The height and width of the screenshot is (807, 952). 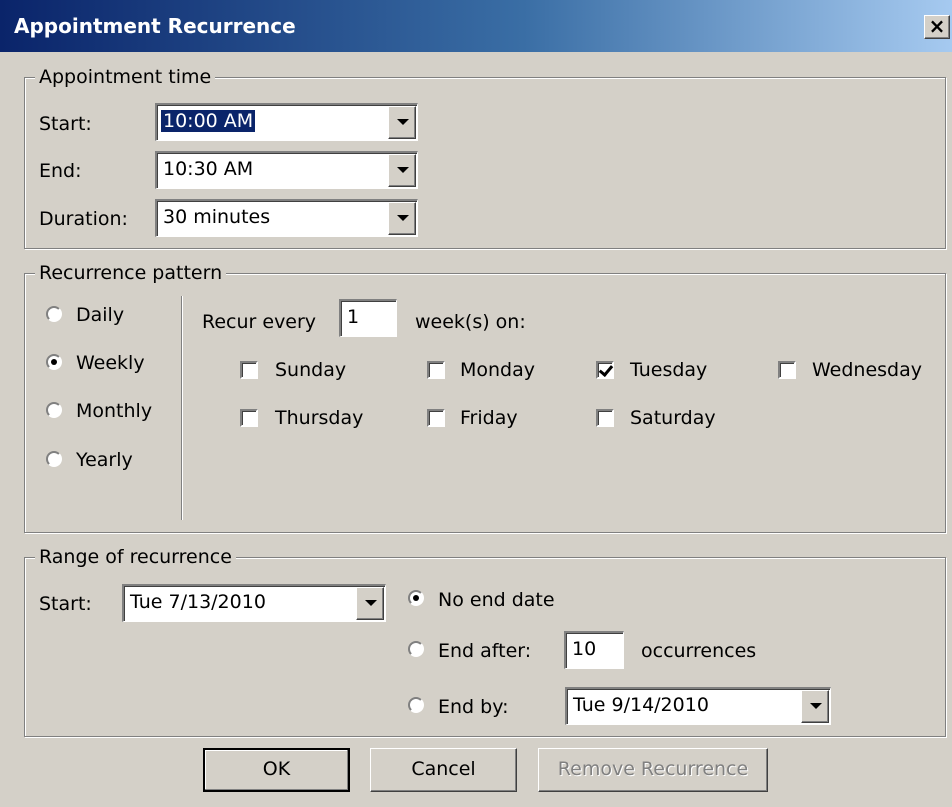 I want to click on range-start-value: Tue 7/13/2010, so click(x=198, y=602).